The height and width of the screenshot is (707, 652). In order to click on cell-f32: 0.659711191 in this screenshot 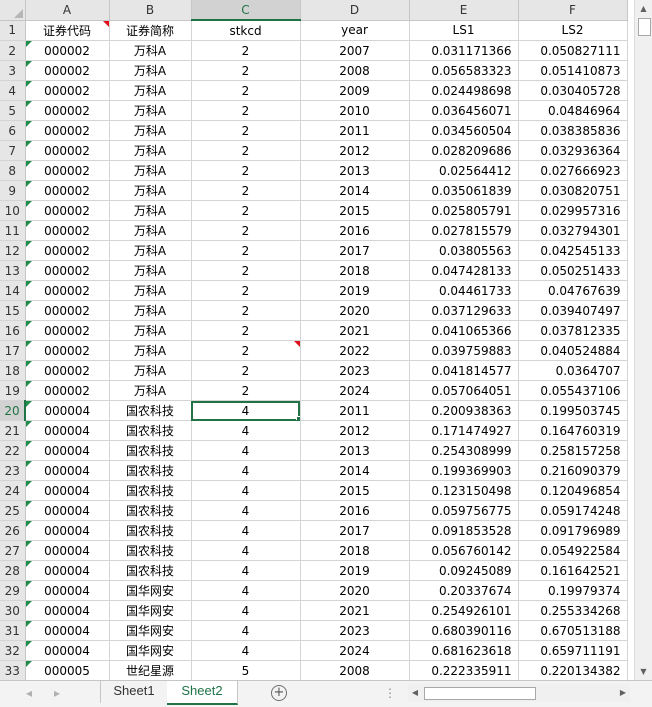, I will do `click(573, 650)`.